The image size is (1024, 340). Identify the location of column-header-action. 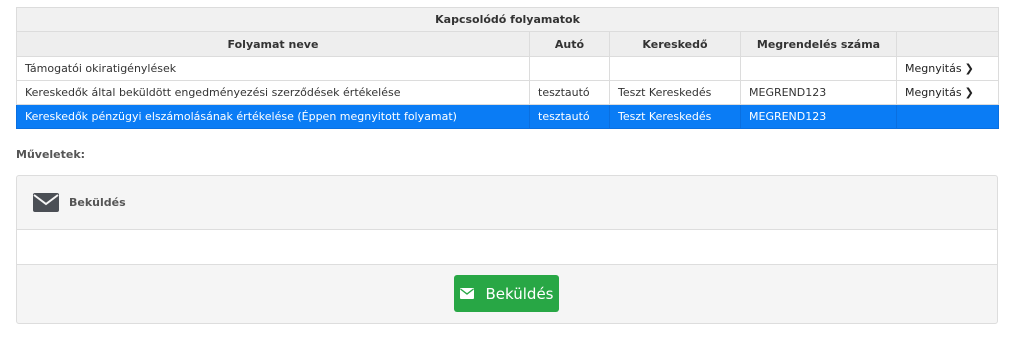
(947, 44).